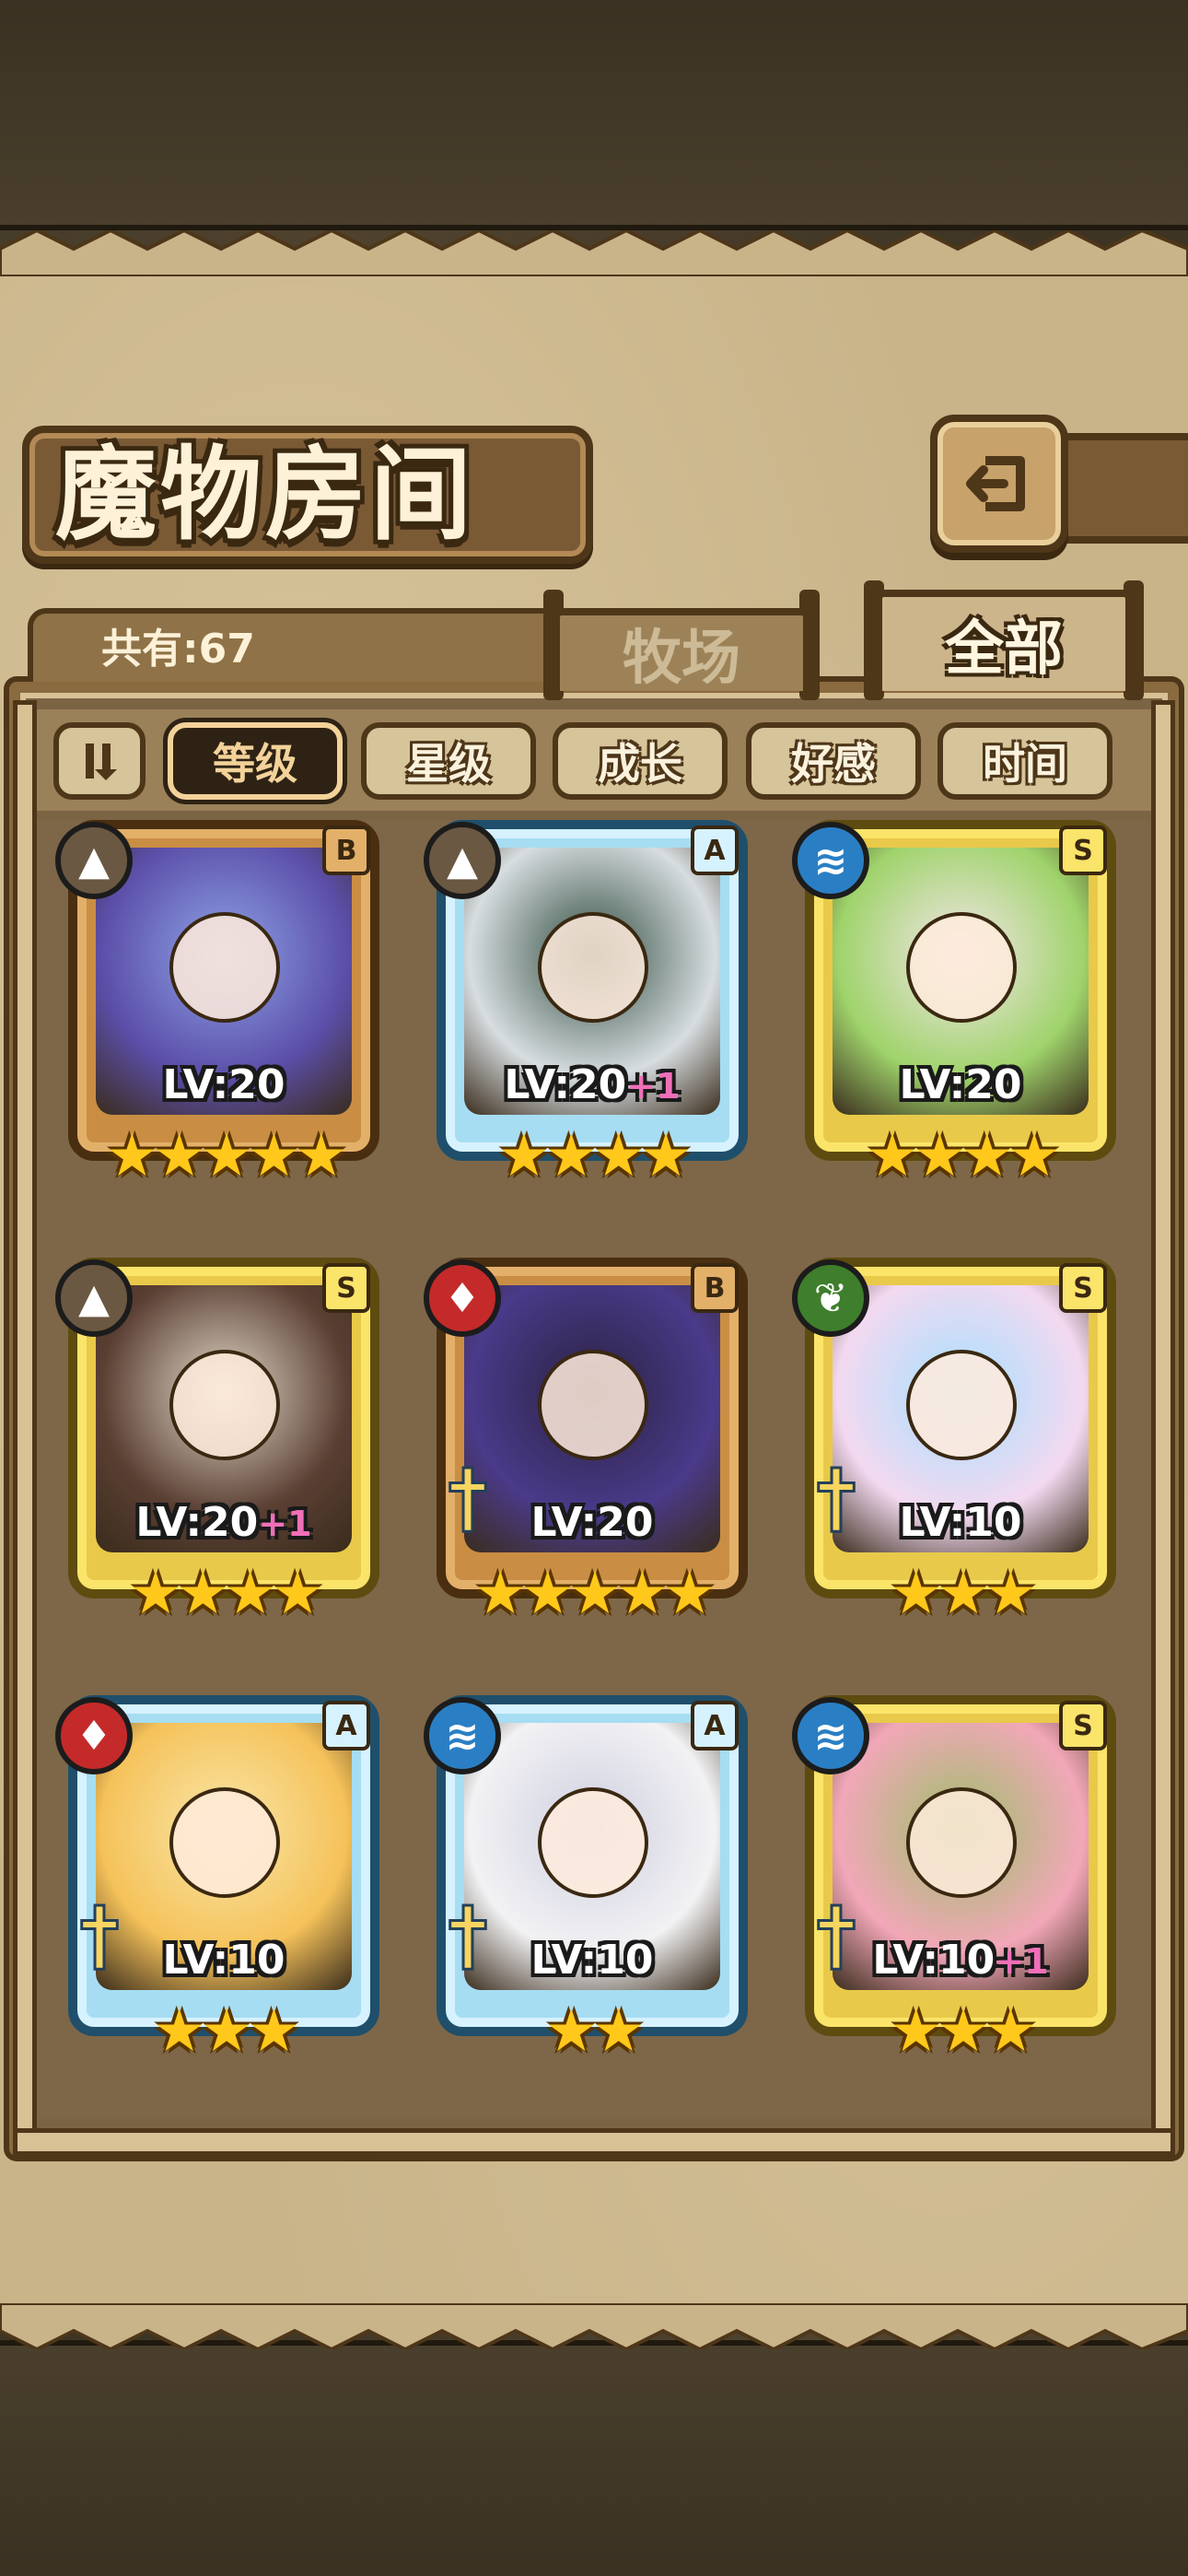 The width and height of the screenshot is (1188, 2576). What do you see at coordinates (594, 2326) in the screenshot?
I see `zigzag-edge-bottom` at bounding box center [594, 2326].